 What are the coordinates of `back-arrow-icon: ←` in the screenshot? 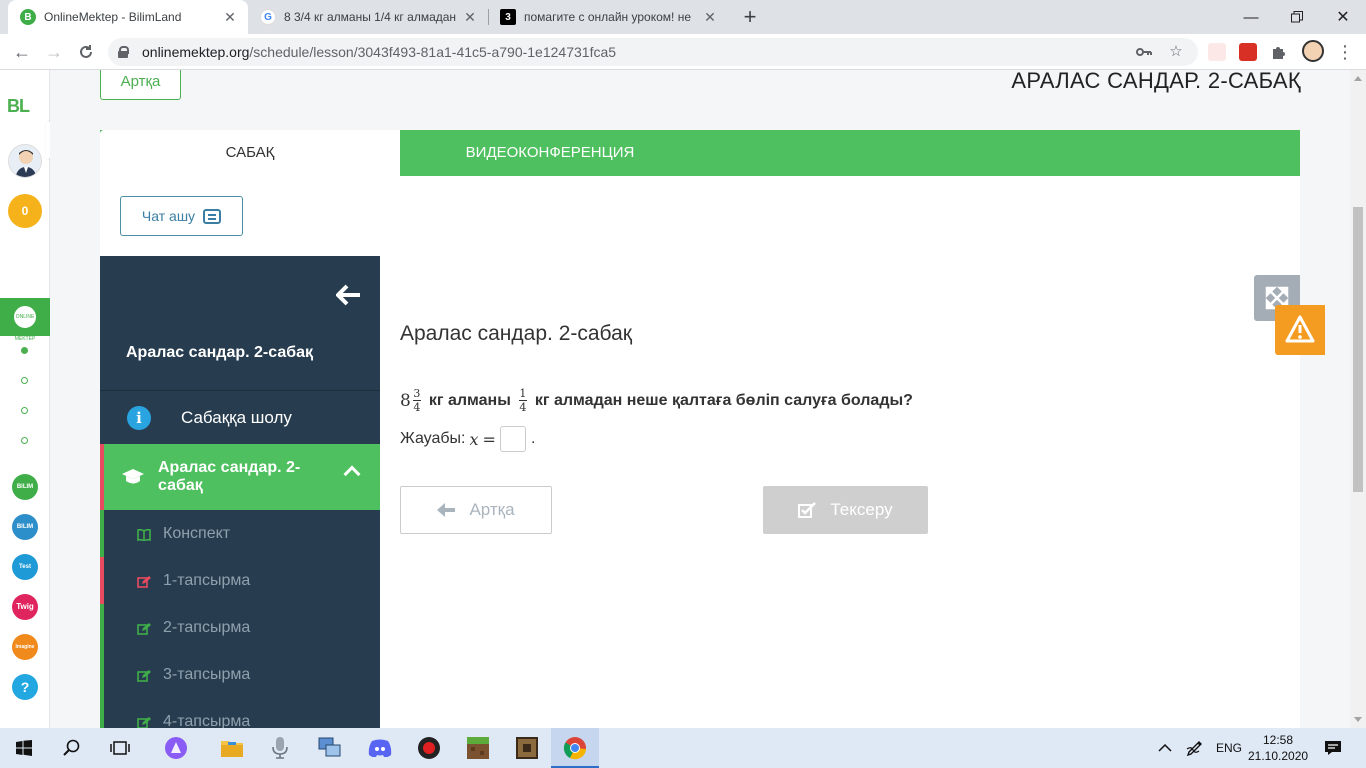 It's located at (22, 52).